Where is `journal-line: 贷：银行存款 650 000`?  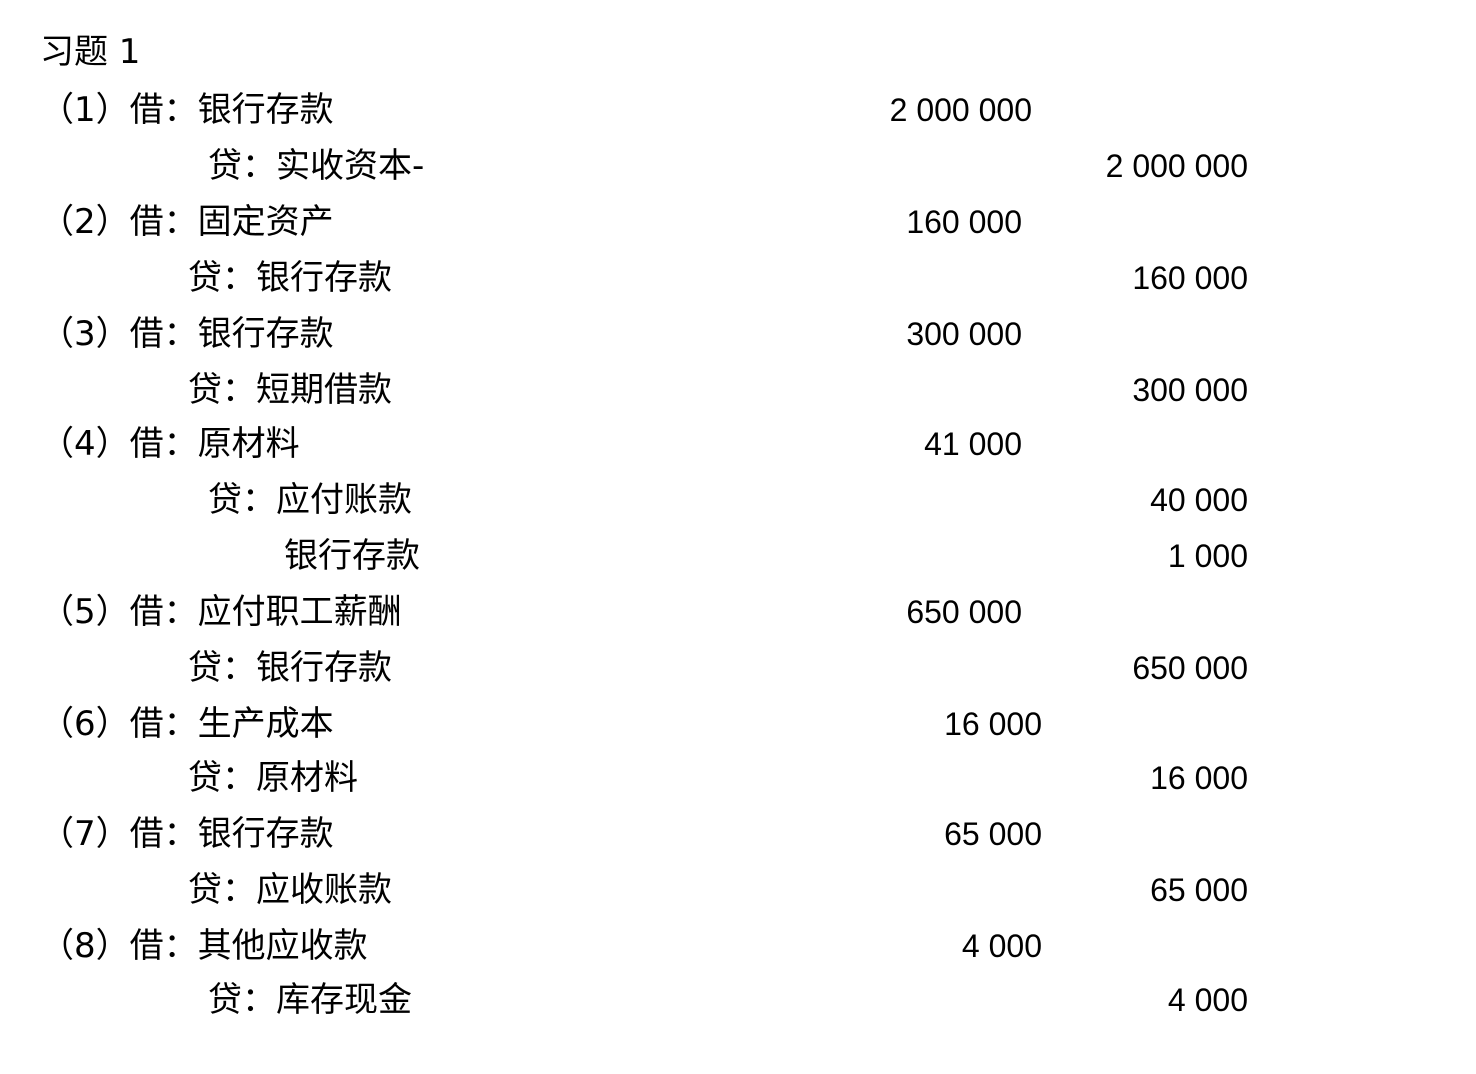 journal-line: 贷：银行存款 650 000 is located at coordinates (738, 668).